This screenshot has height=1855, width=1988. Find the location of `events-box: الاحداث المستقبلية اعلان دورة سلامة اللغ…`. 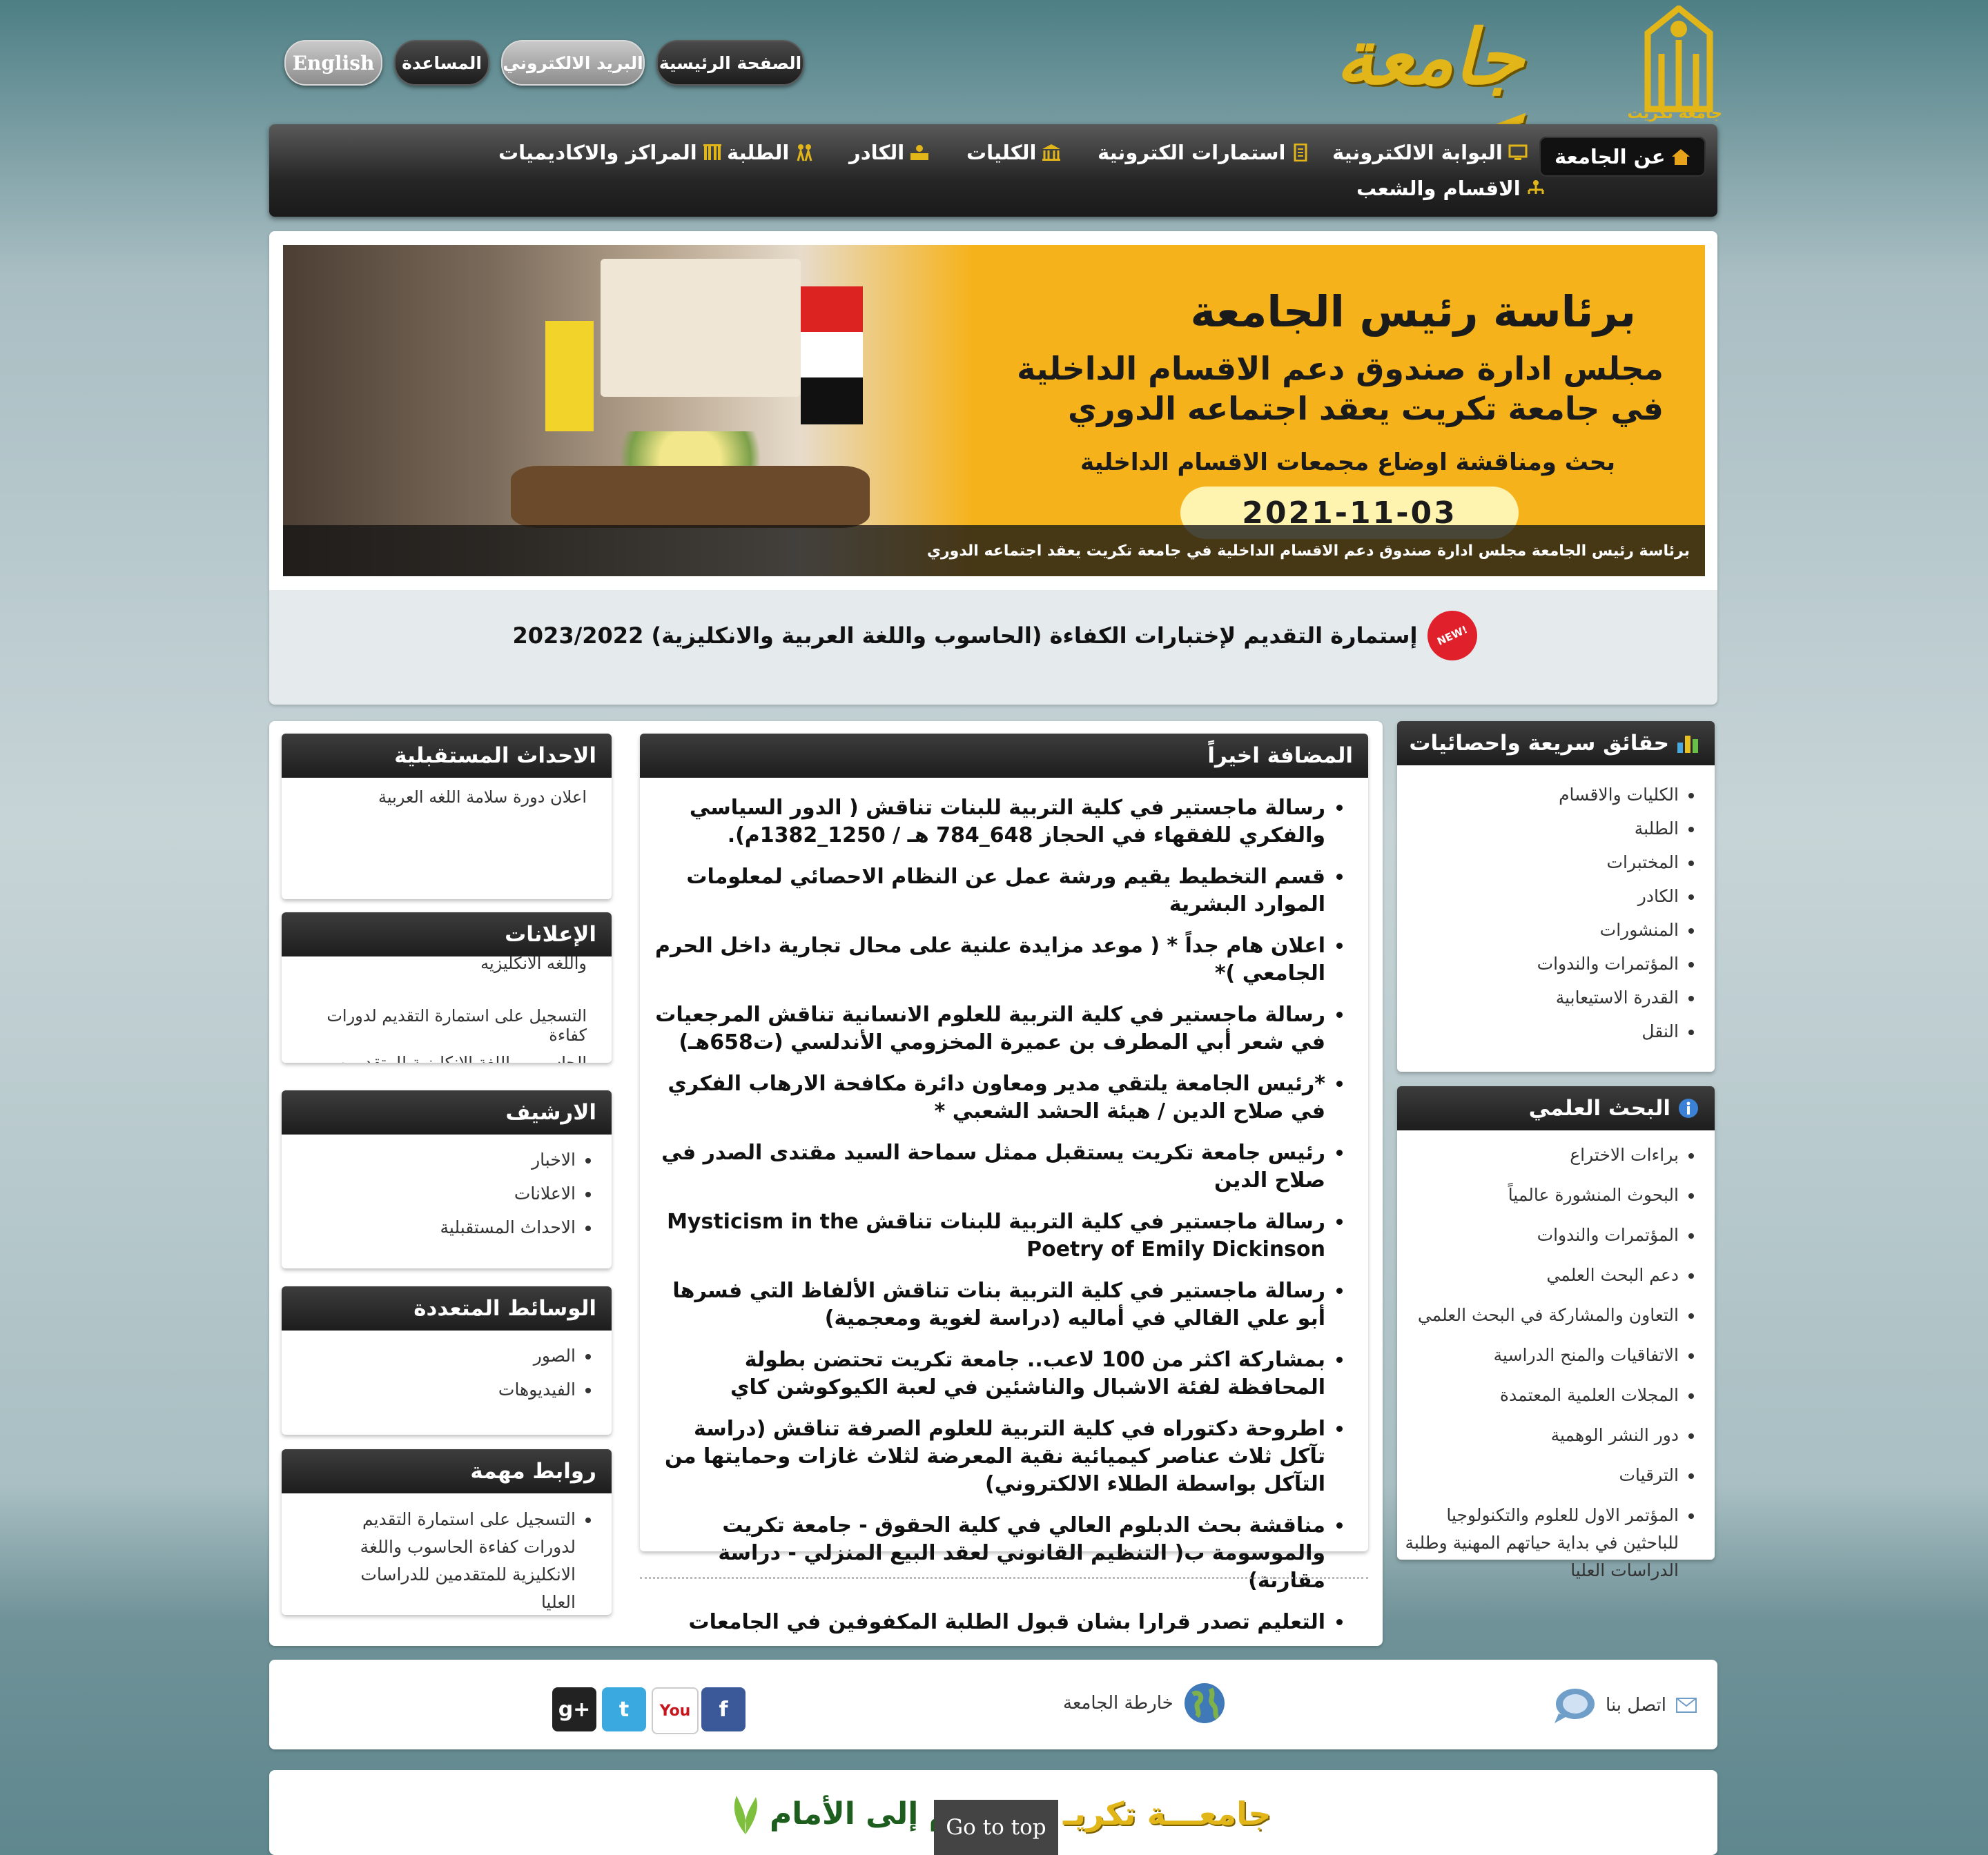

events-box: الاحداث المستقبلية اعلان دورة سلامة اللغ… is located at coordinates (447, 816).